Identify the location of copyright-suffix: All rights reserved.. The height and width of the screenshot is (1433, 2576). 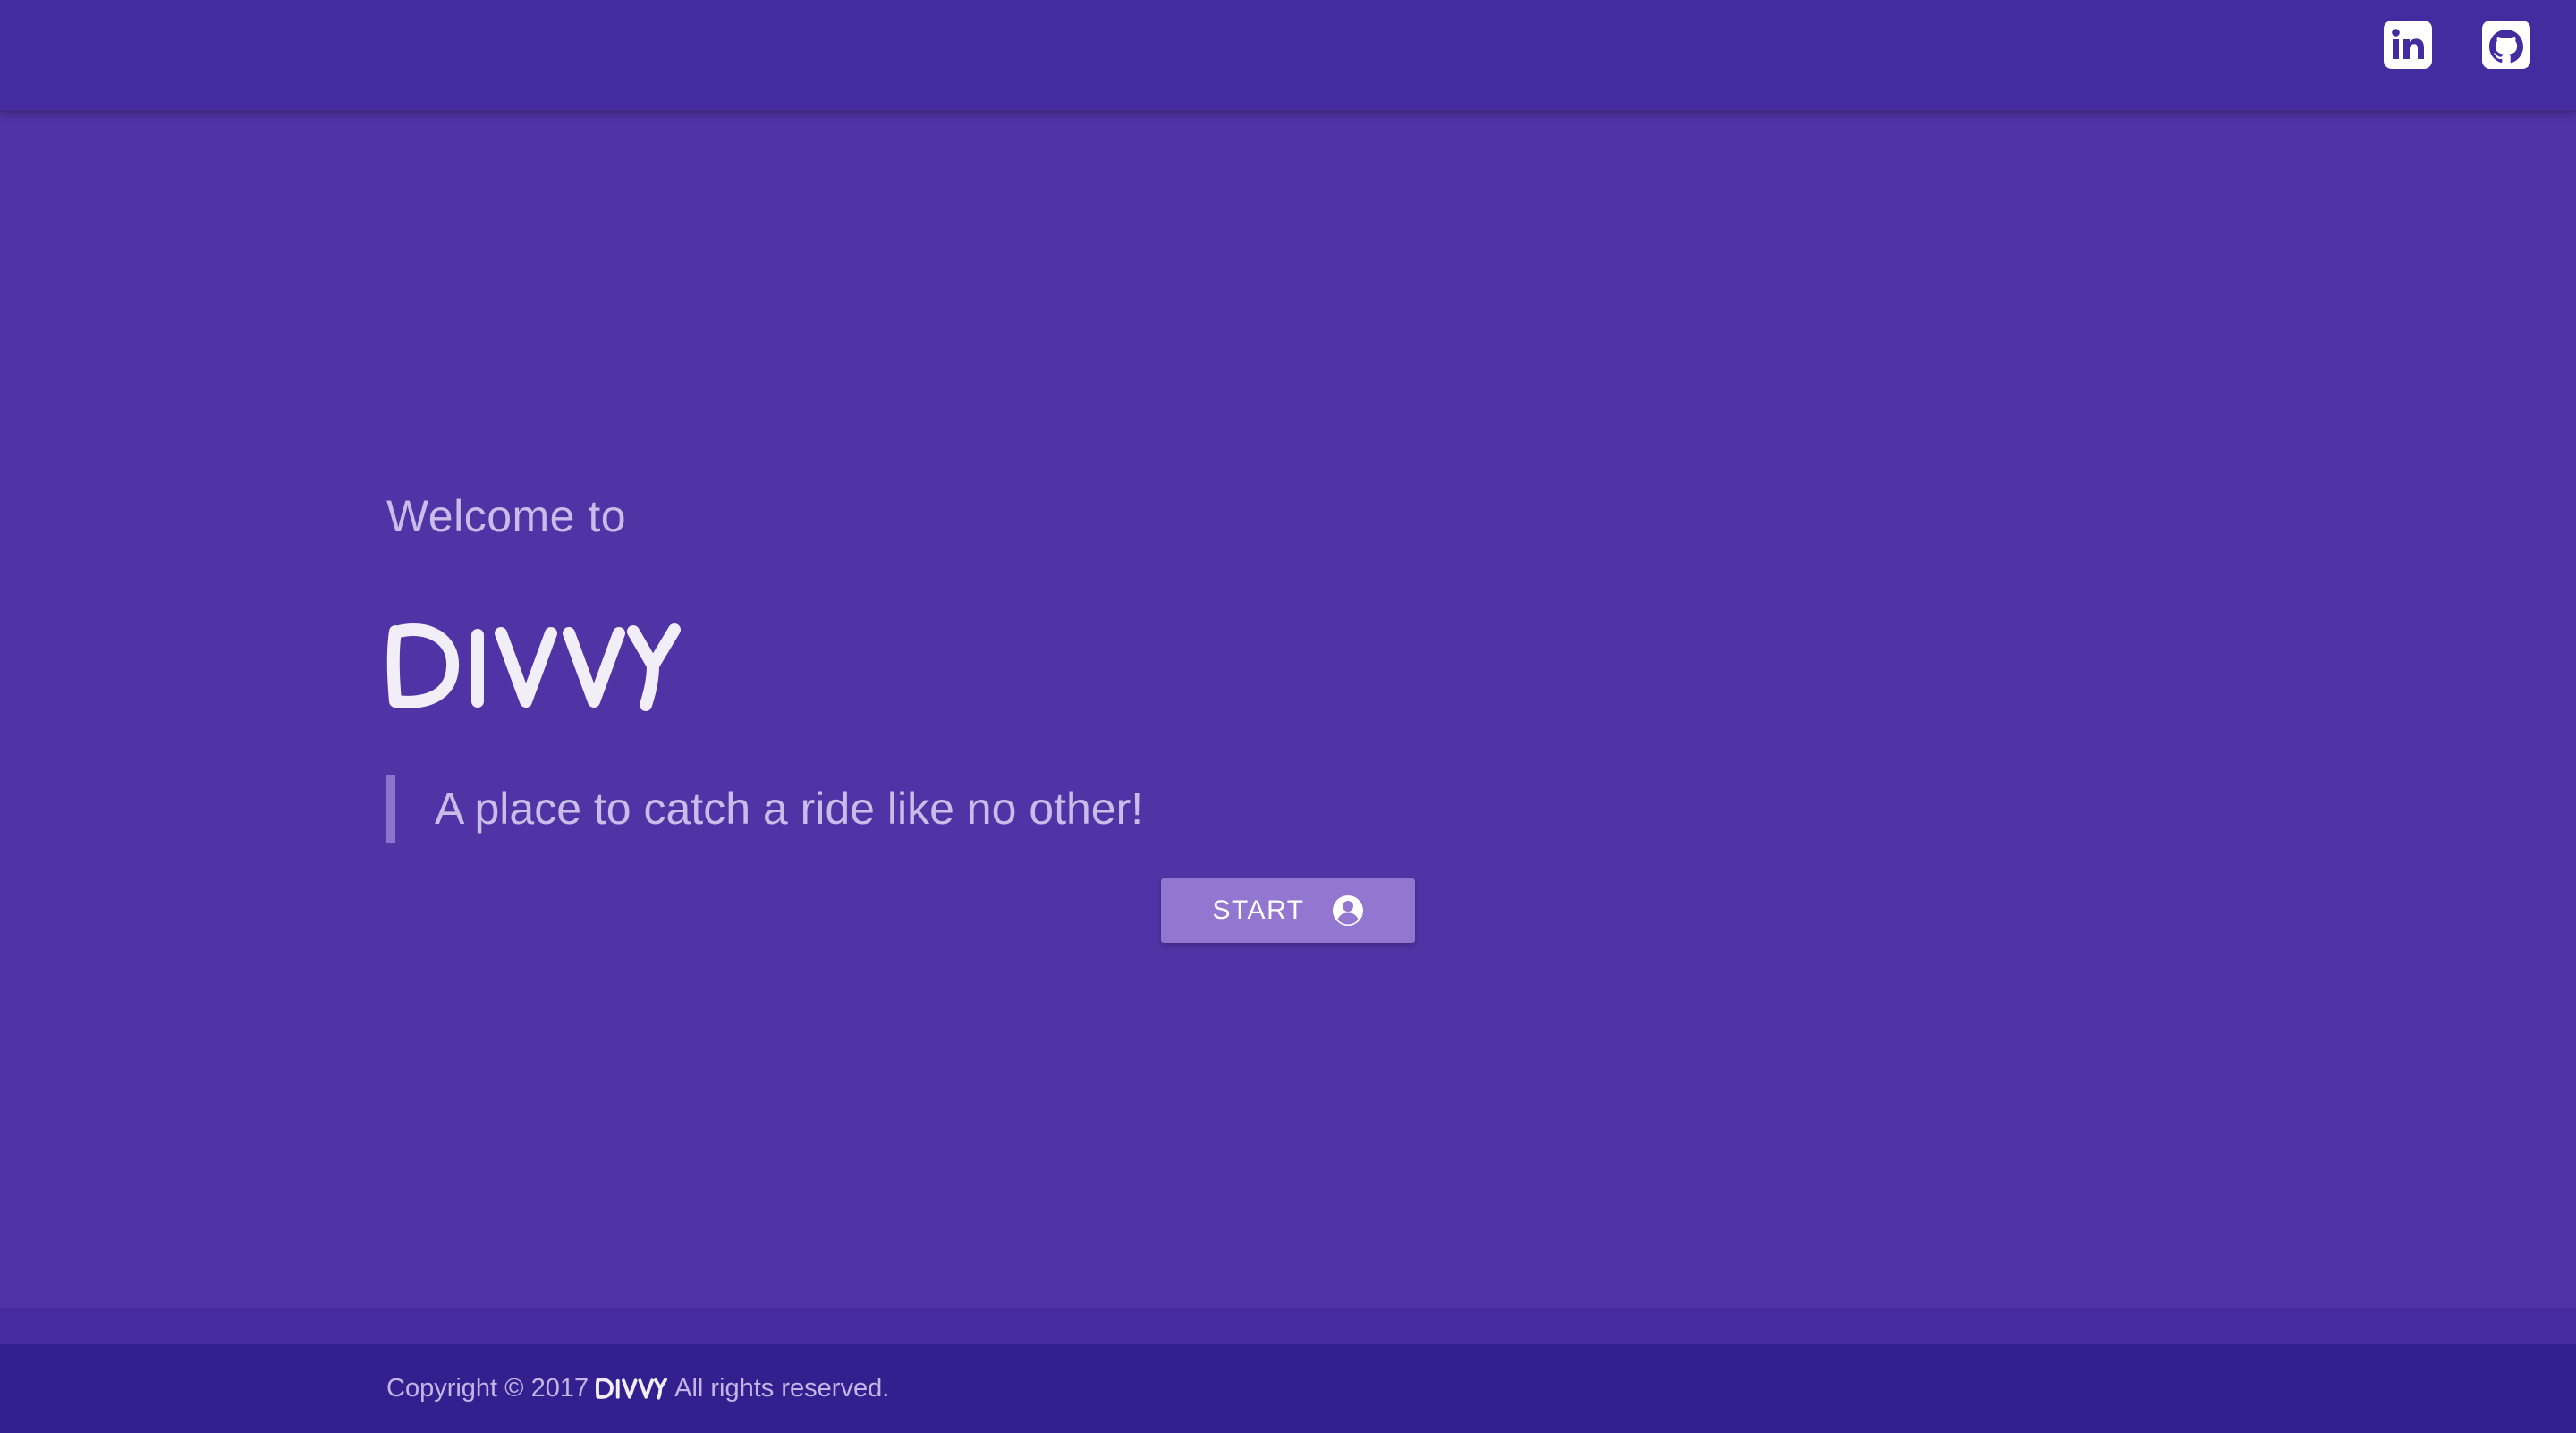
(782, 1388).